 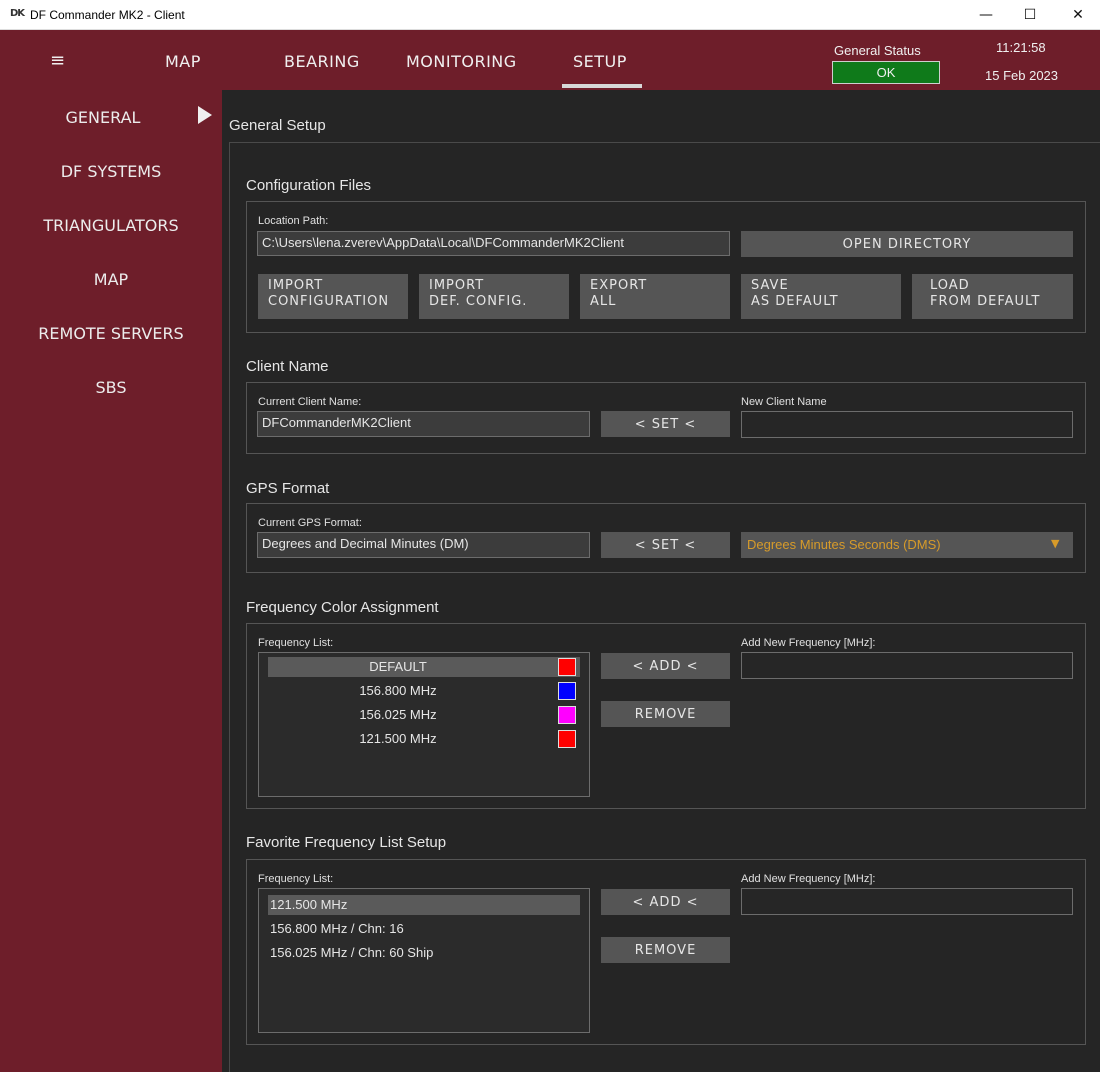 I want to click on freq-color-title: Frequency Color Assignment, so click(x=342, y=607).